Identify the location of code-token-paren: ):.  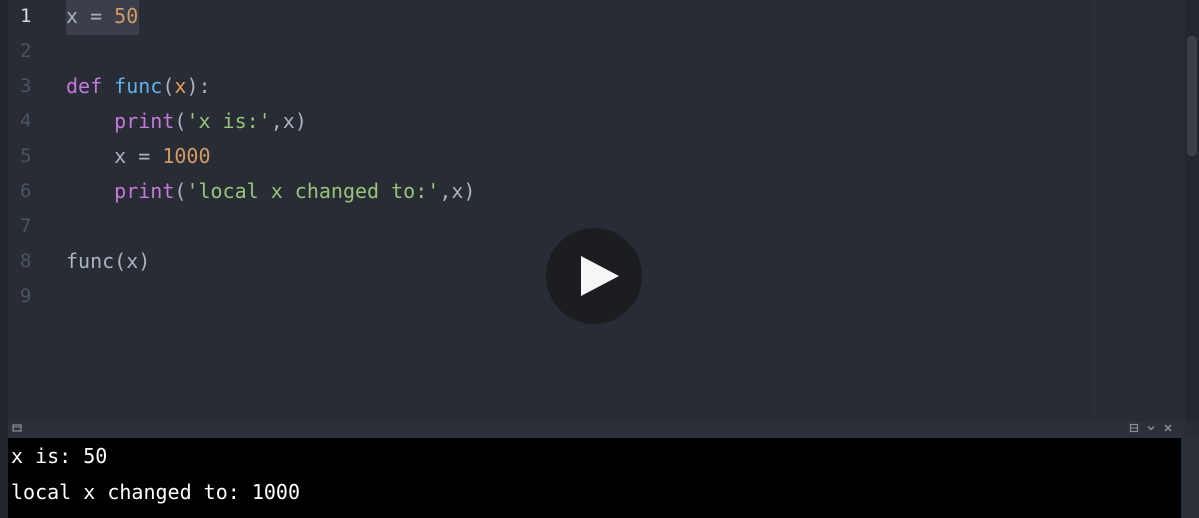
(198, 86).